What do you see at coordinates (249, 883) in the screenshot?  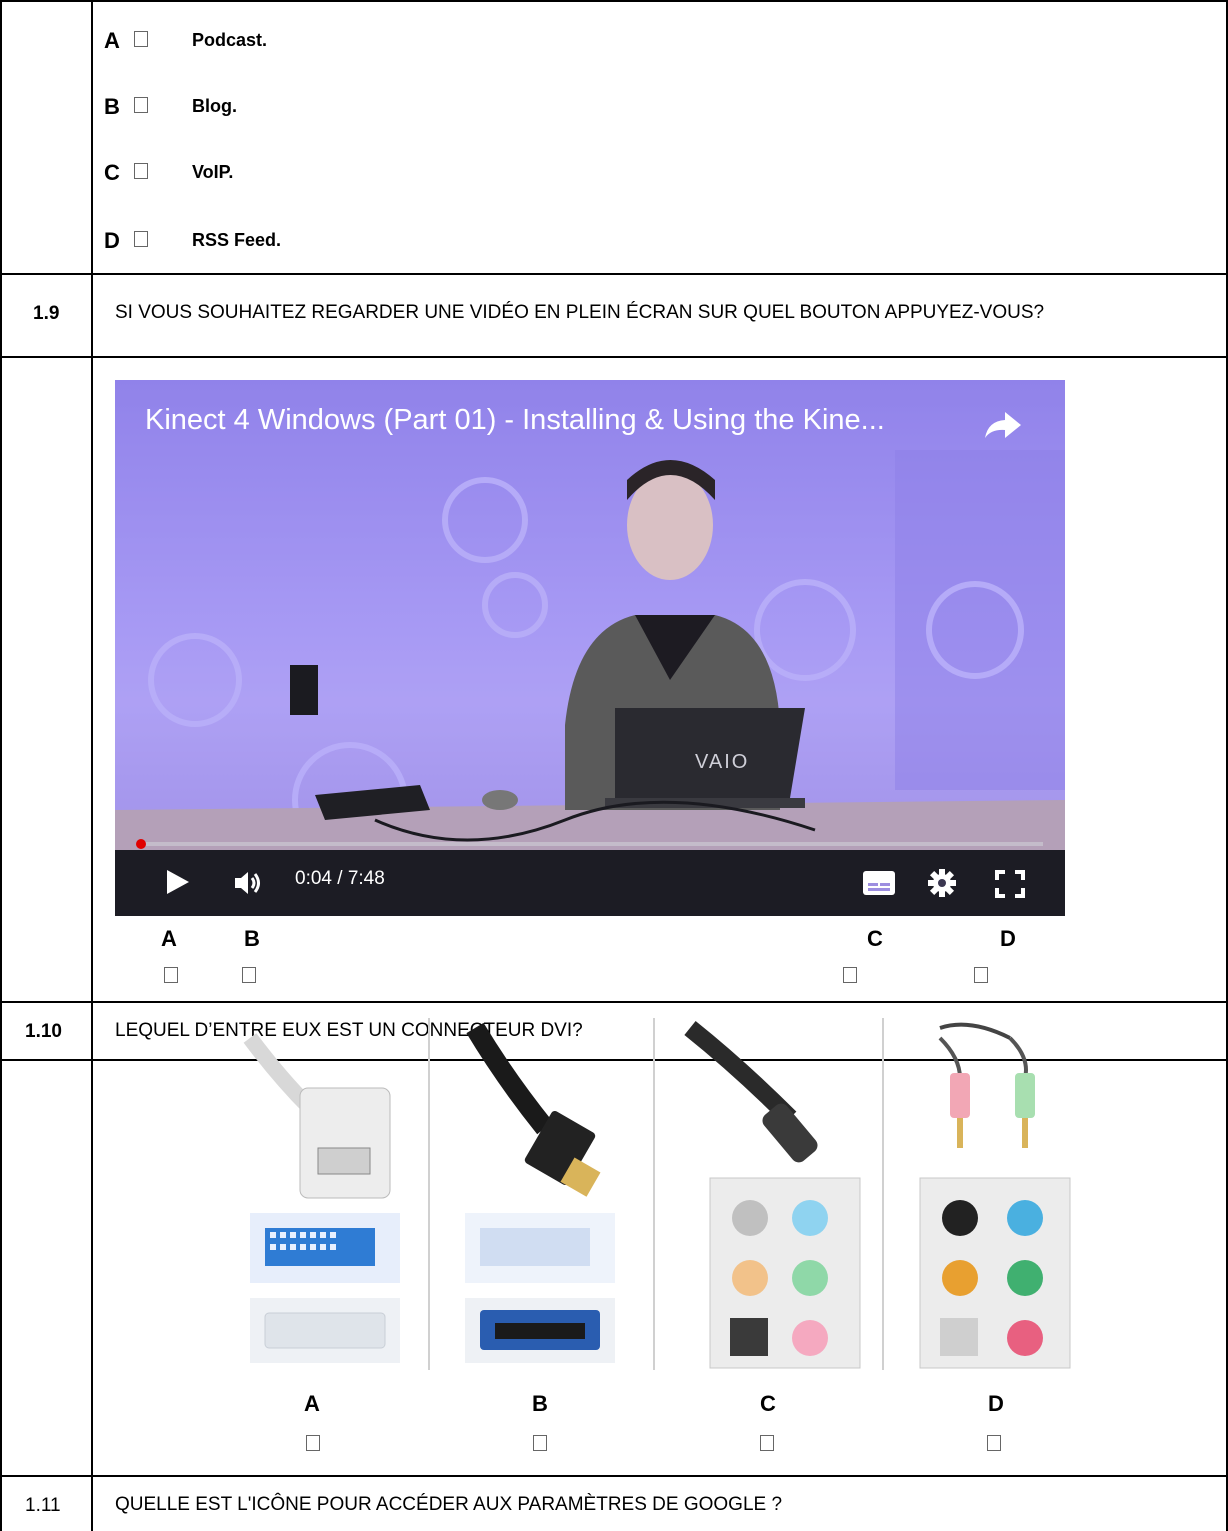 I see `volume-icon` at bounding box center [249, 883].